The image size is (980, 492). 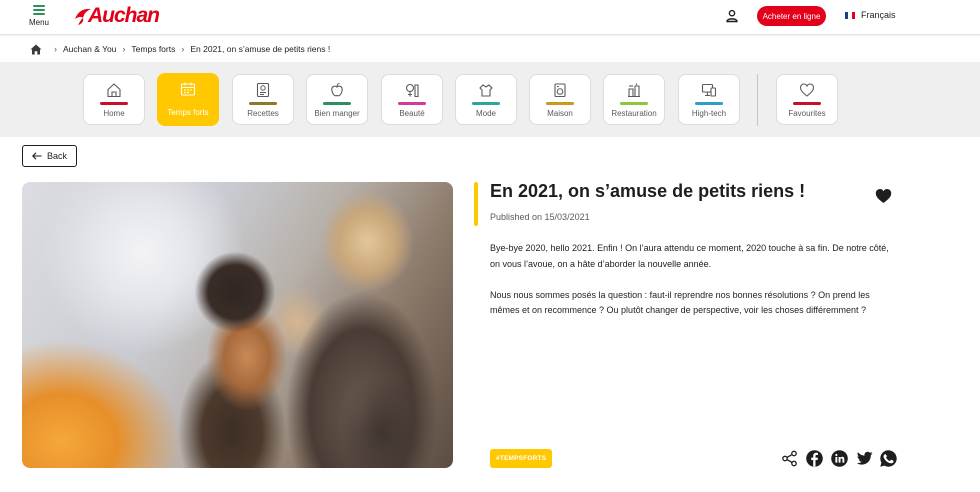 What do you see at coordinates (263, 99) in the screenshot?
I see `category-recettes: Recettes` at bounding box center [263, 99].